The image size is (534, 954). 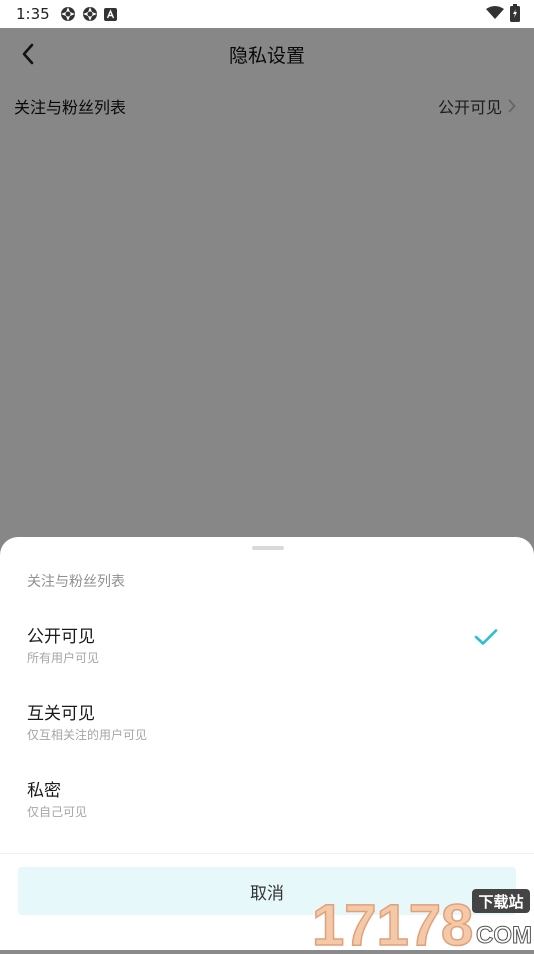 I want to click on watermark-logo: 17178 下载站 COM, so click(x=419, y=919).